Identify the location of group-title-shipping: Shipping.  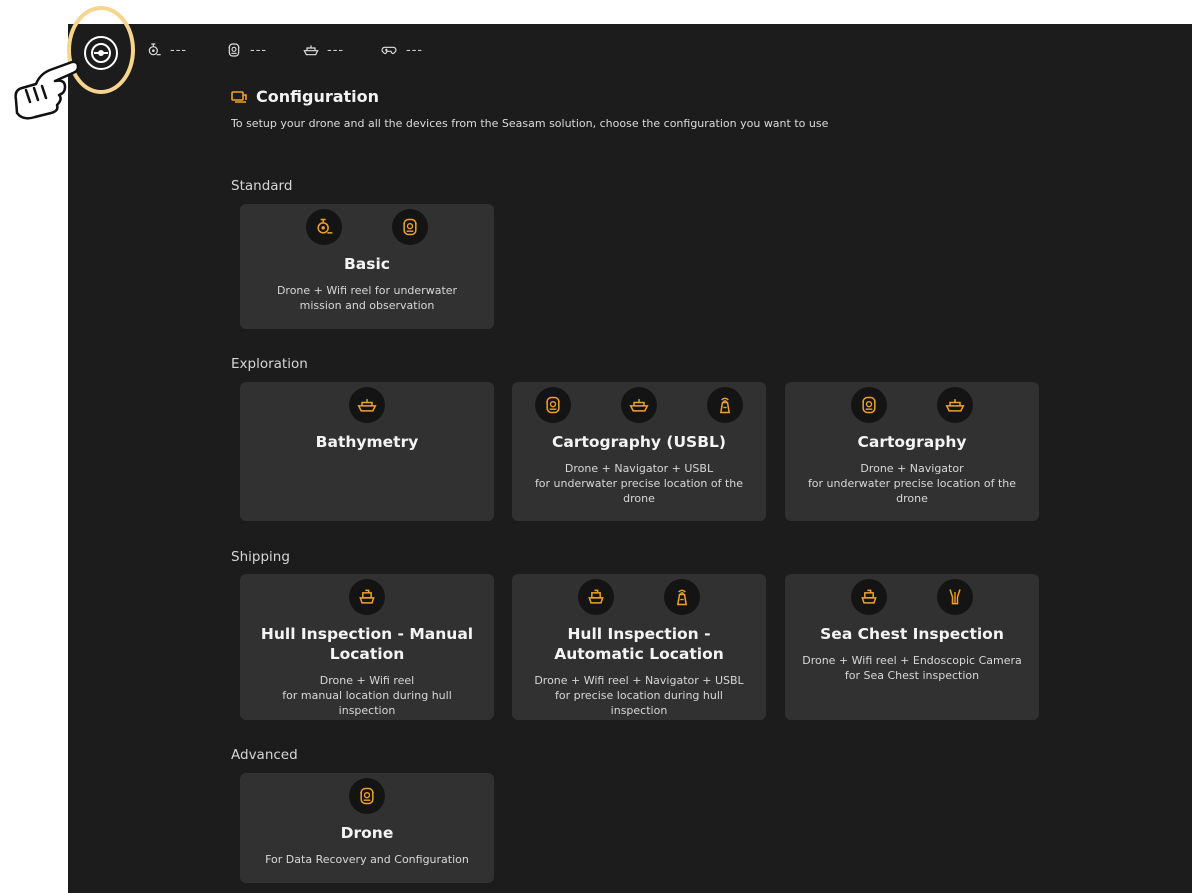
(260, 557).